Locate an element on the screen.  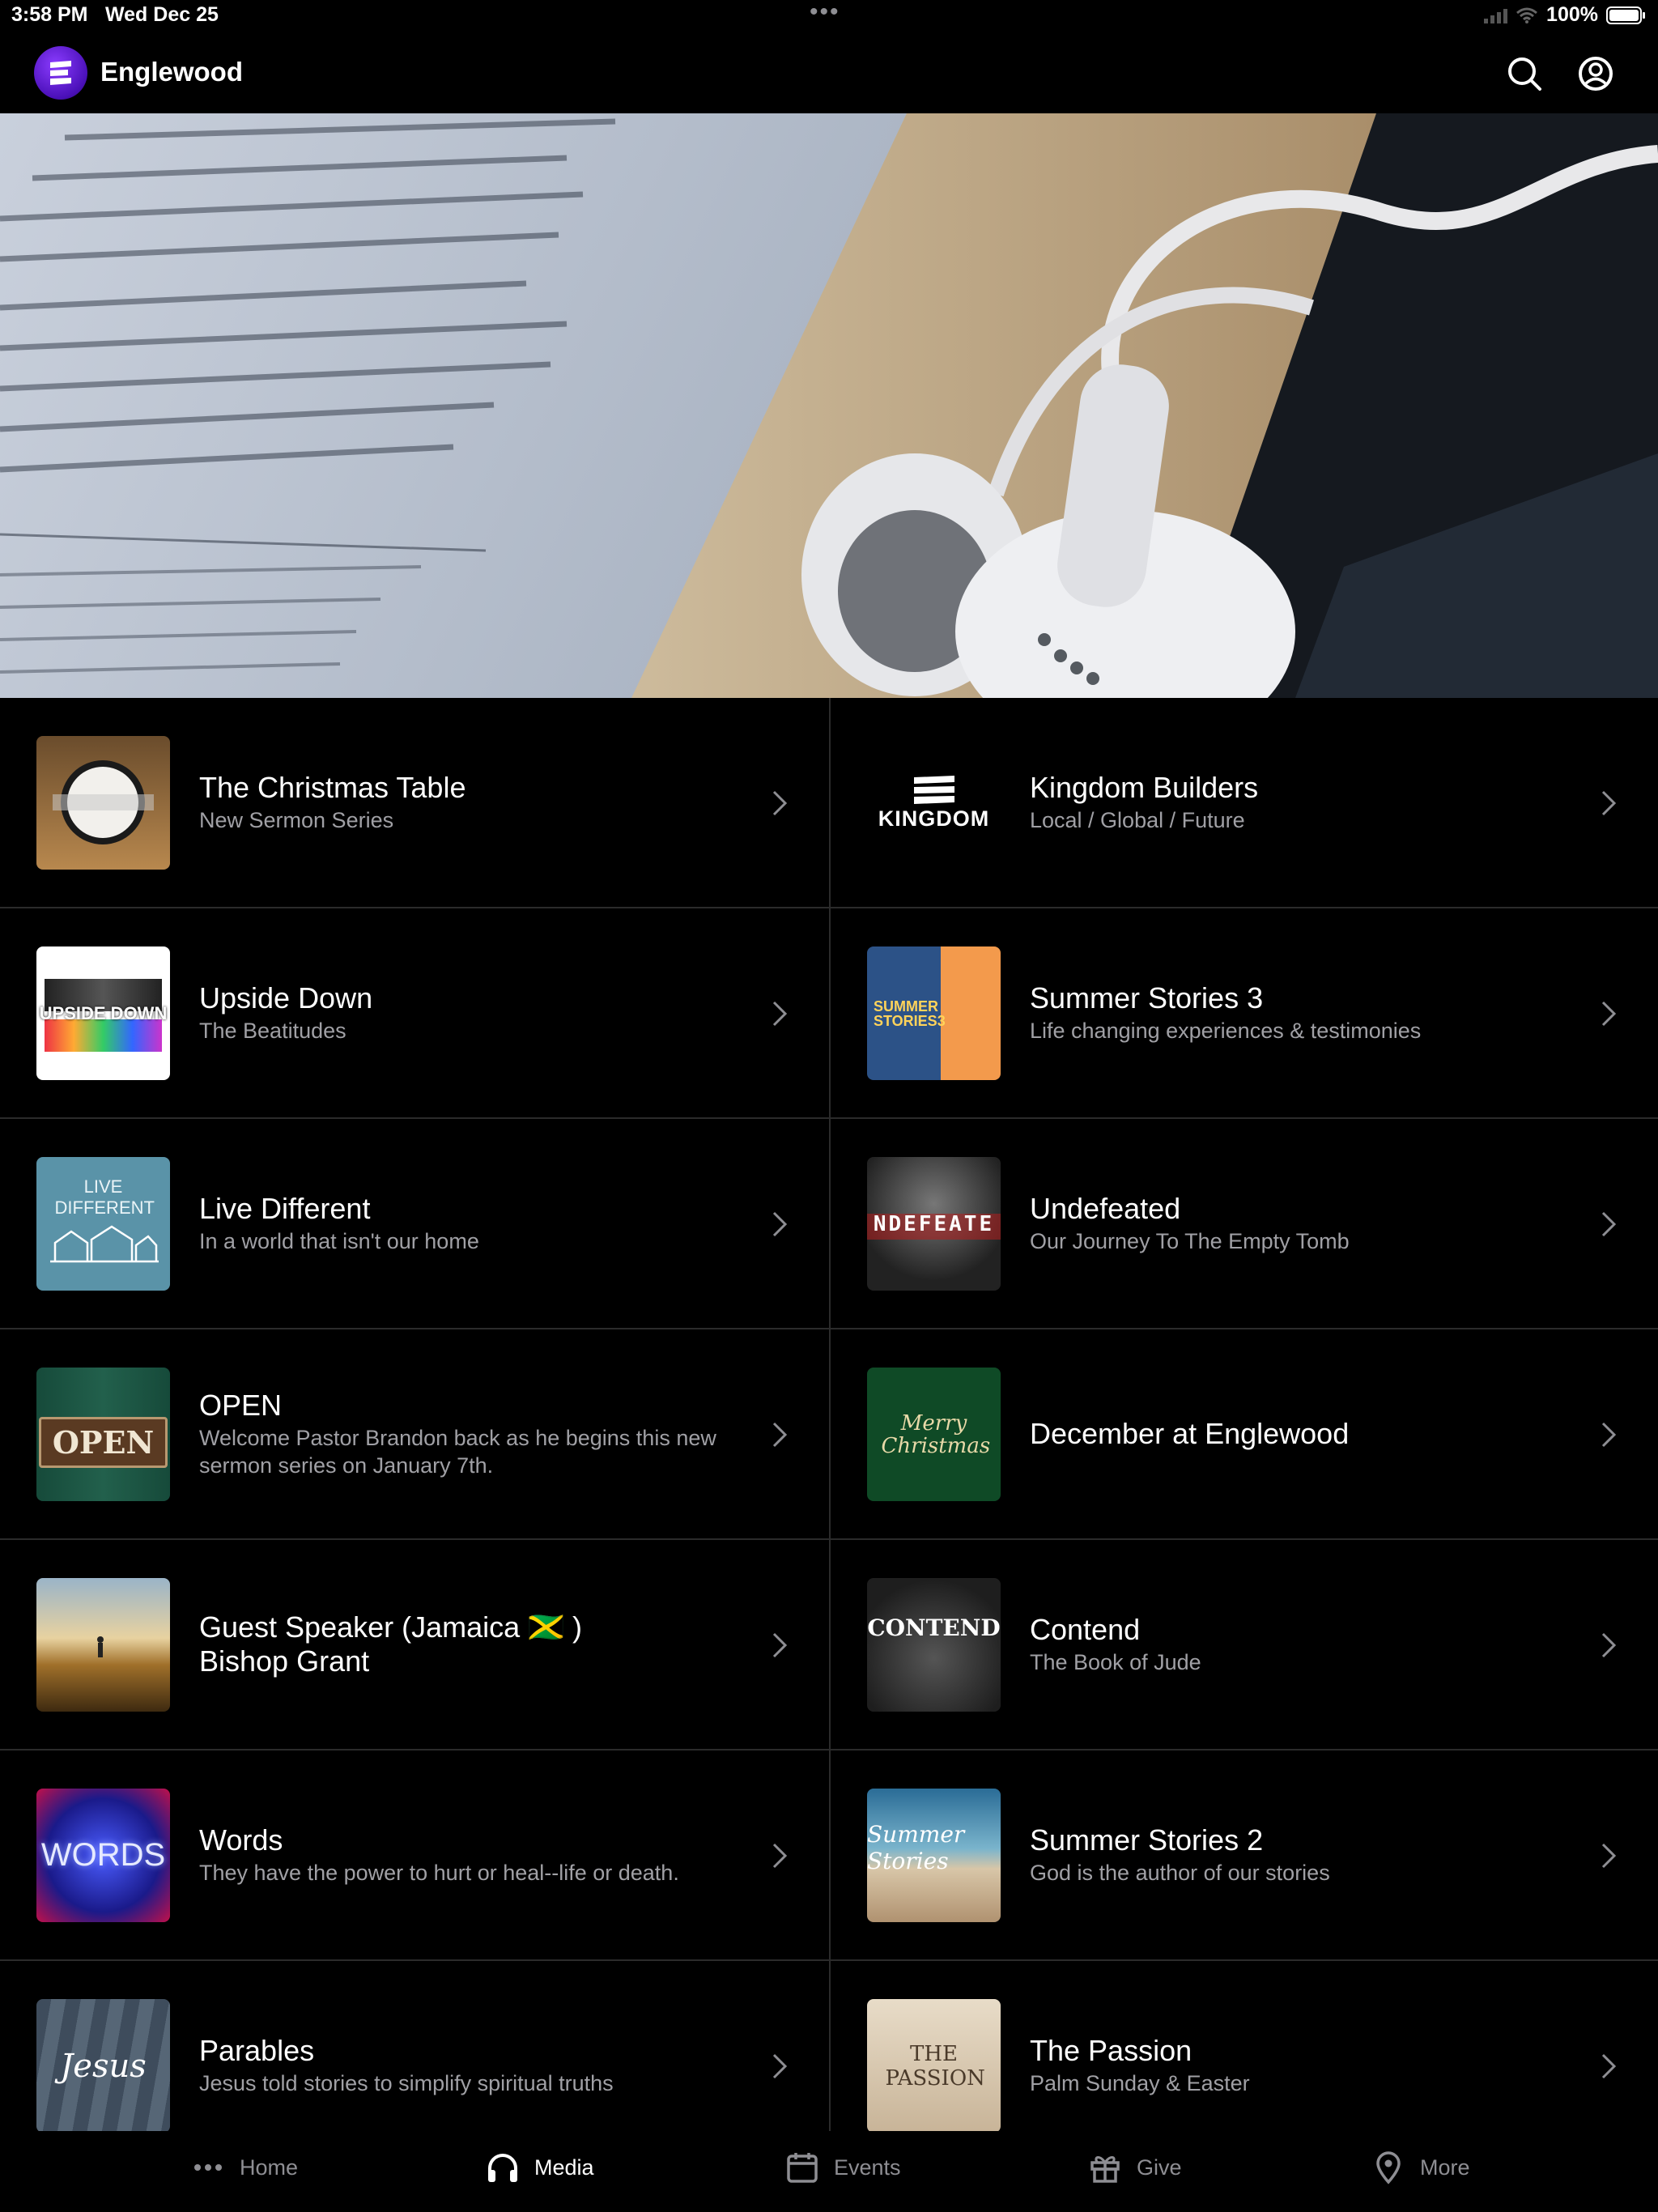
media-item-text: December at Englewood is located at coordinates (1305, 1433).